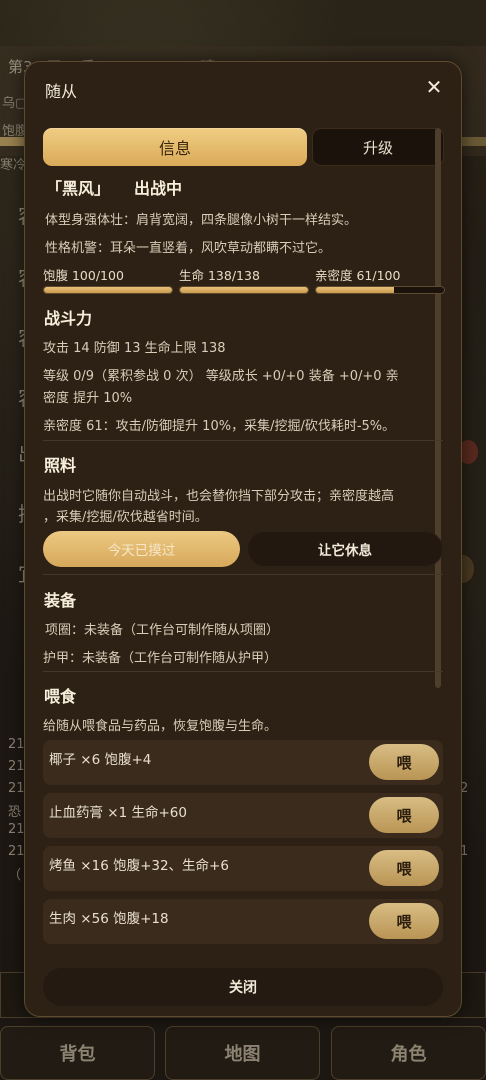  I want to click on hunger-stat-bar, so click(108, 290).